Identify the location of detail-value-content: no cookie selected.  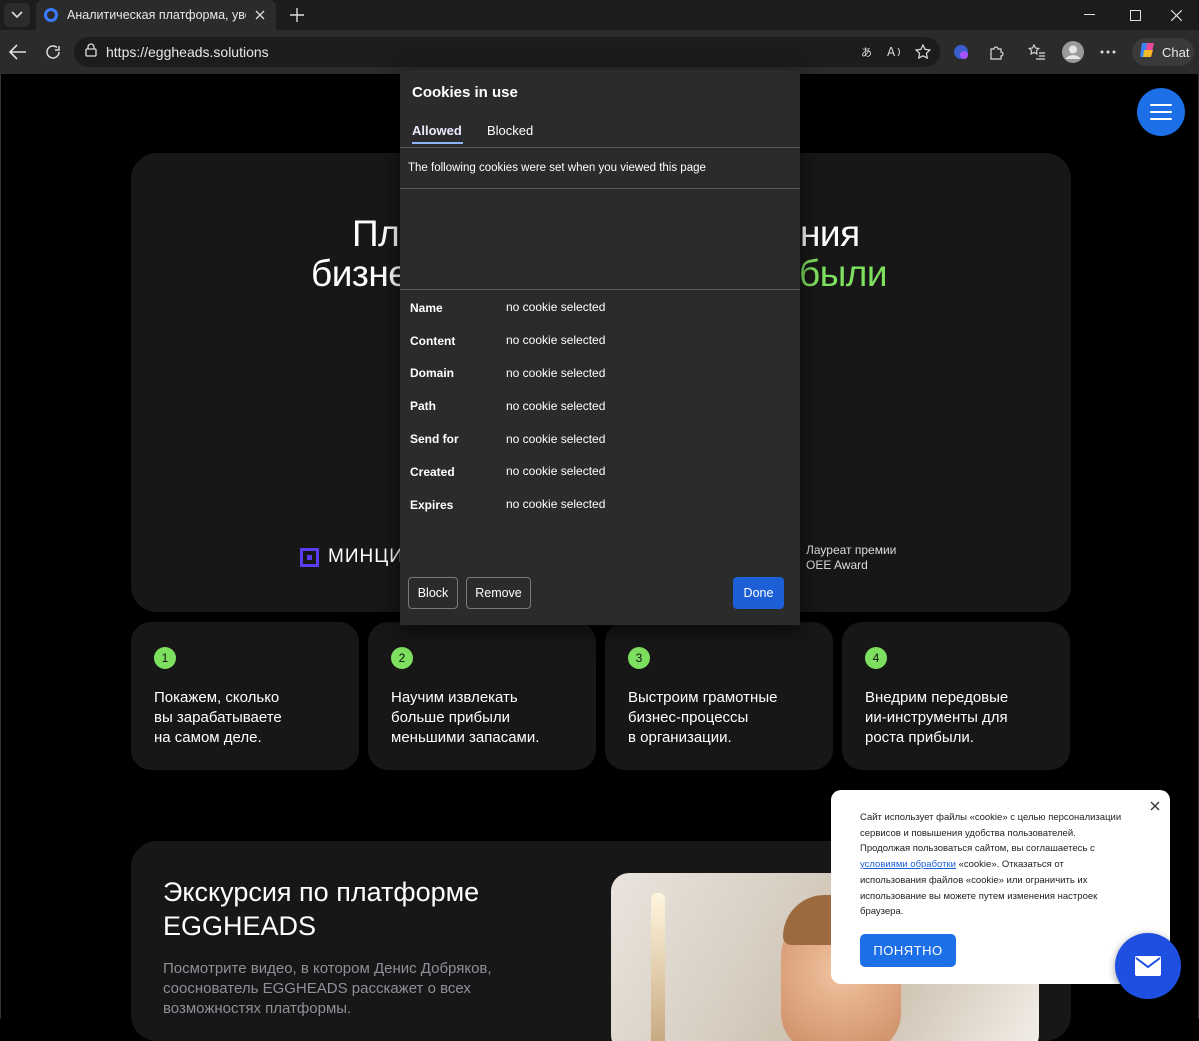
(556, 340).